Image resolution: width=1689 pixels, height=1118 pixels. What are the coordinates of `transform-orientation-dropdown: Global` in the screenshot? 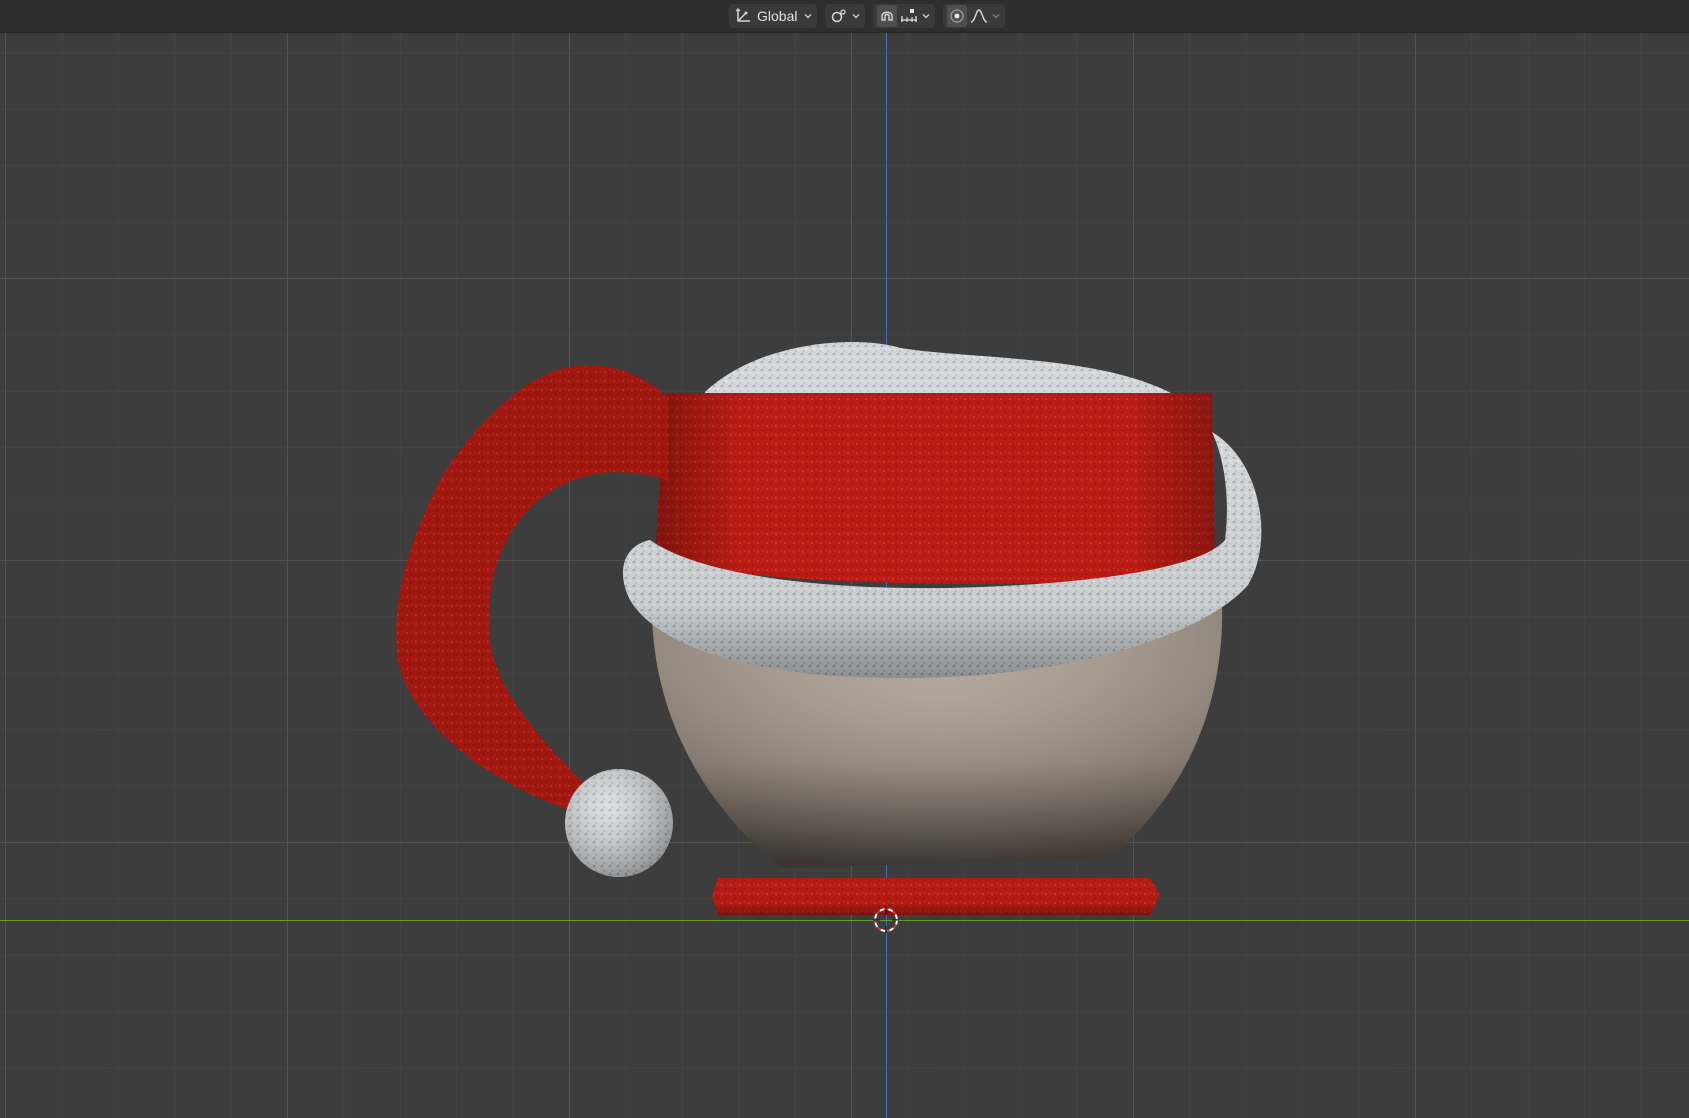 It's located at (773, 16).